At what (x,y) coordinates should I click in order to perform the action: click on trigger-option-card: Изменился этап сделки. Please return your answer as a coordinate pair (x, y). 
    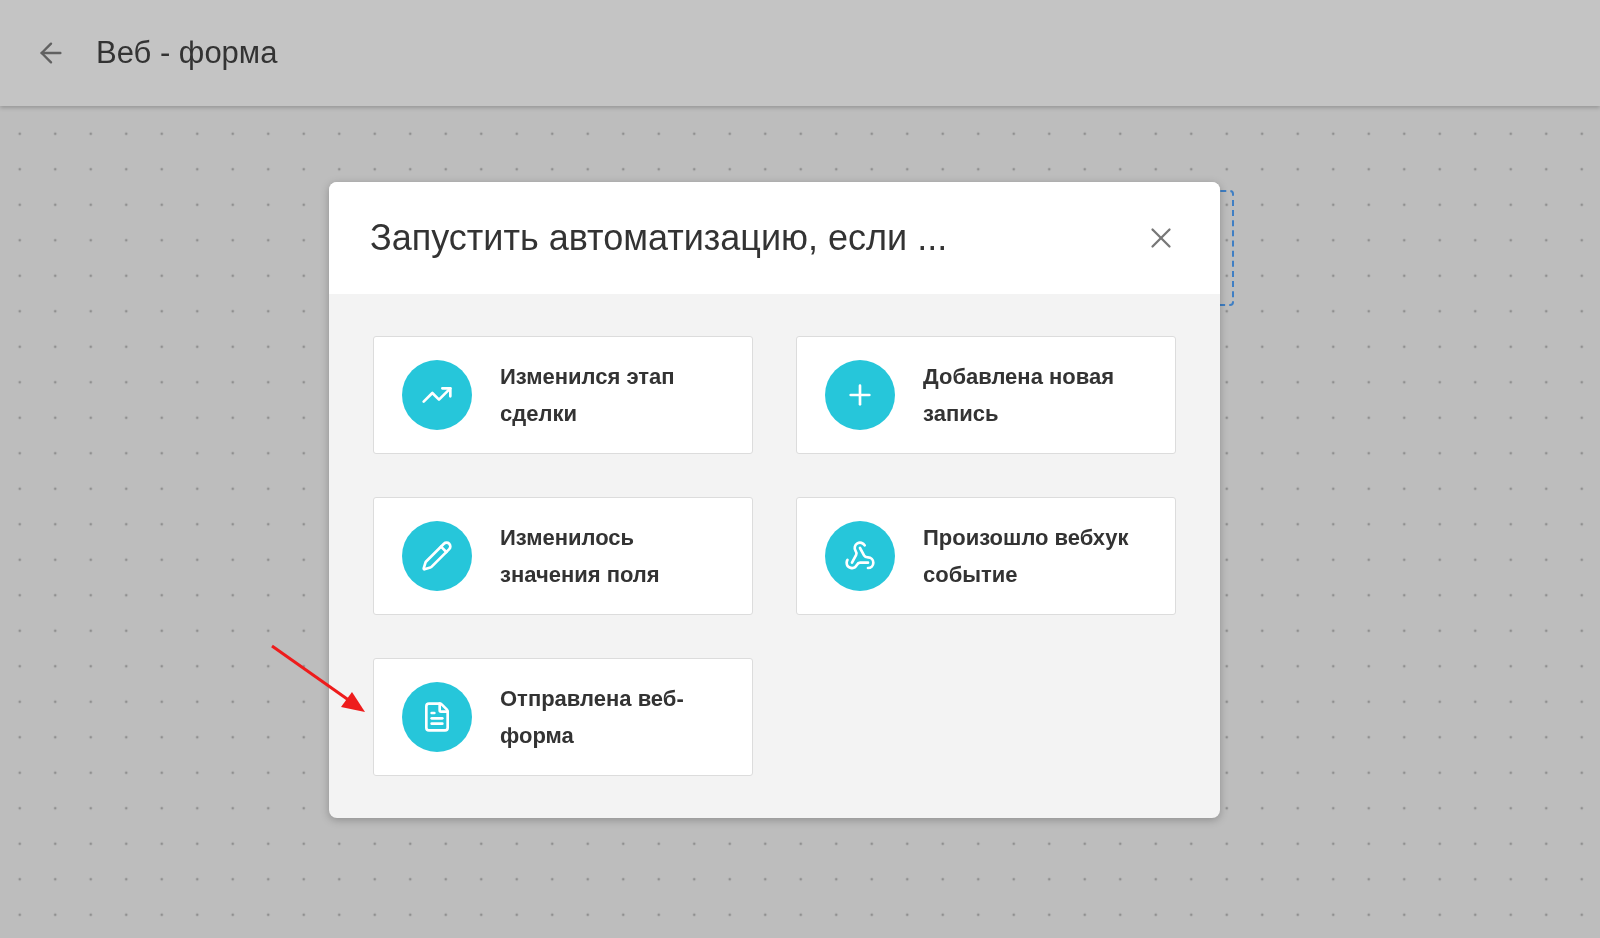
    Looking at the image, I should click on (563, 395).